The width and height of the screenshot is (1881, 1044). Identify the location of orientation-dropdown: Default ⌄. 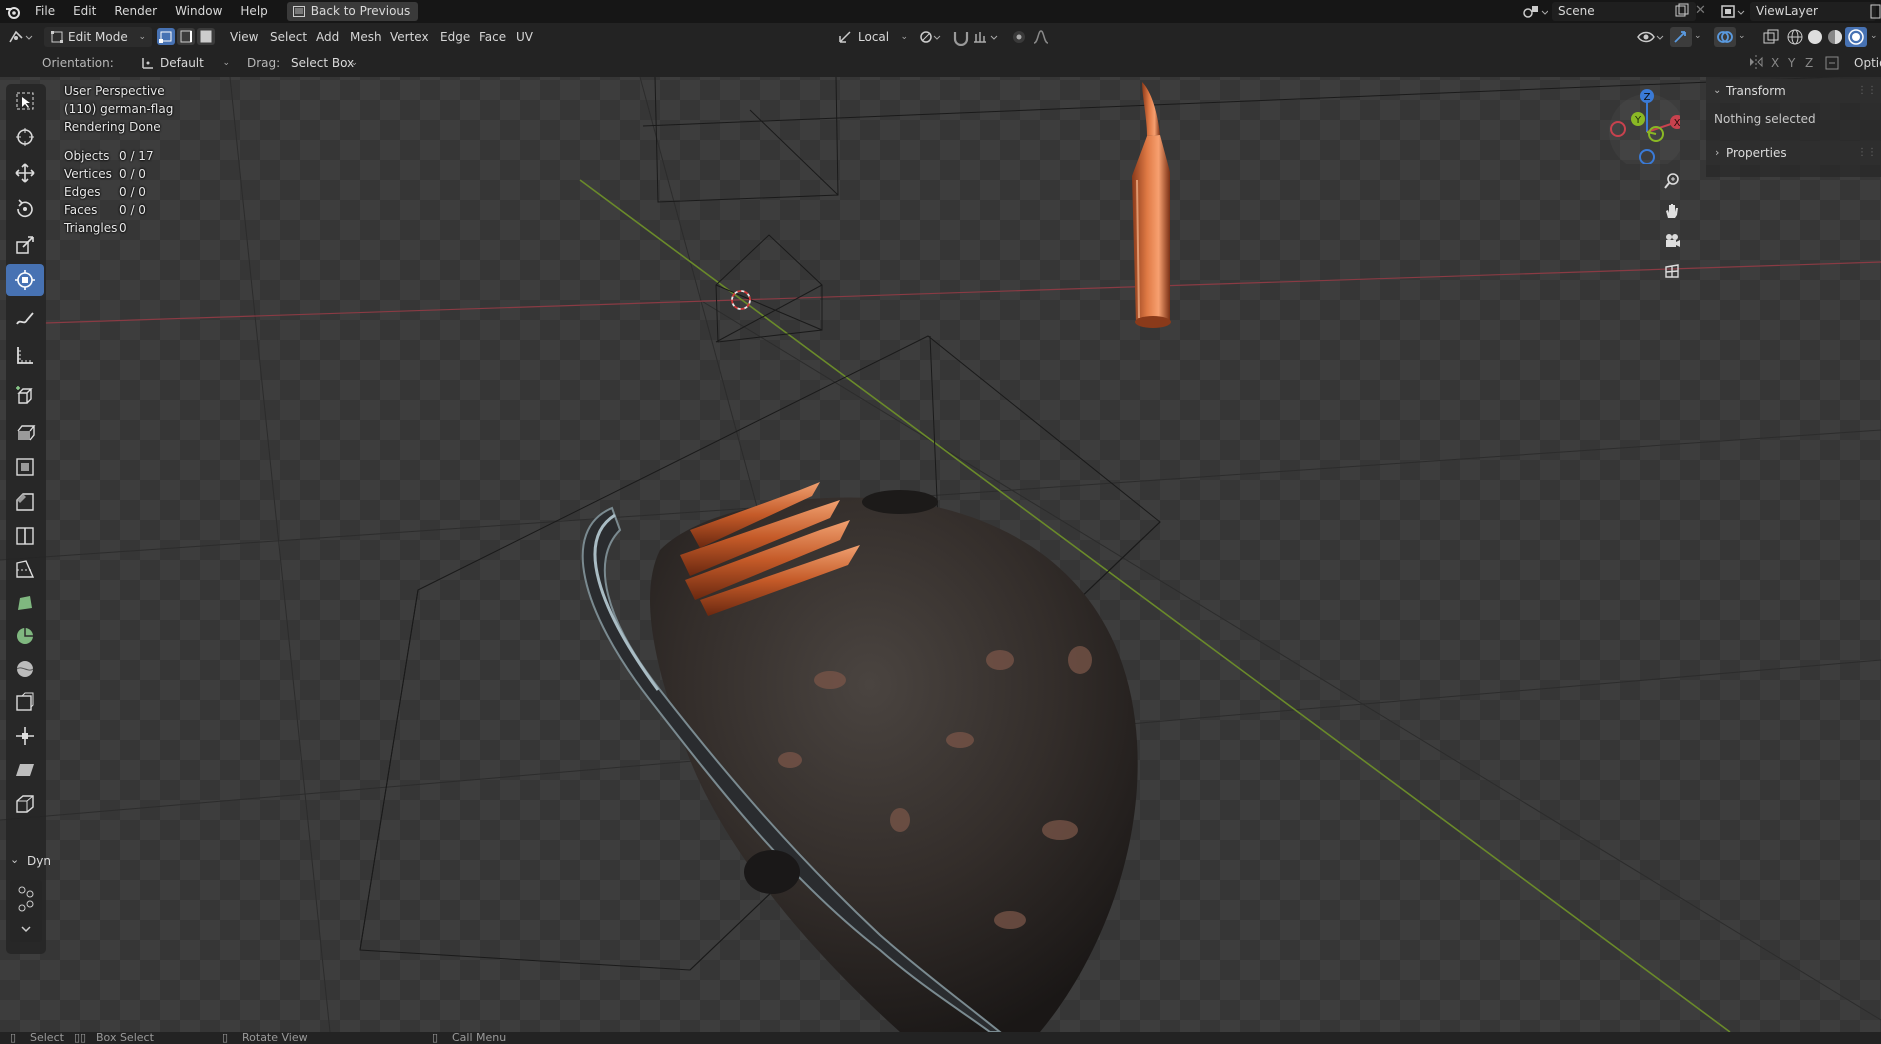
(186, 63).